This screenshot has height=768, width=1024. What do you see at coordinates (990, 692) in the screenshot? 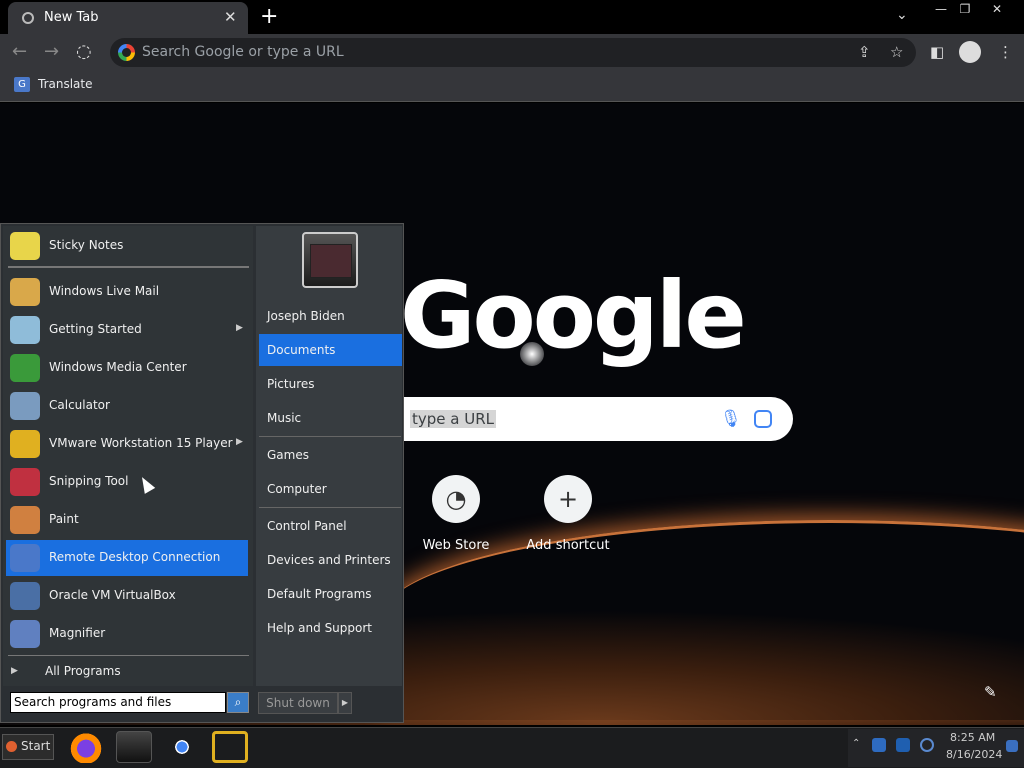
I see `customize-pencil-icon: ✎` at bounding box center [990, 692].